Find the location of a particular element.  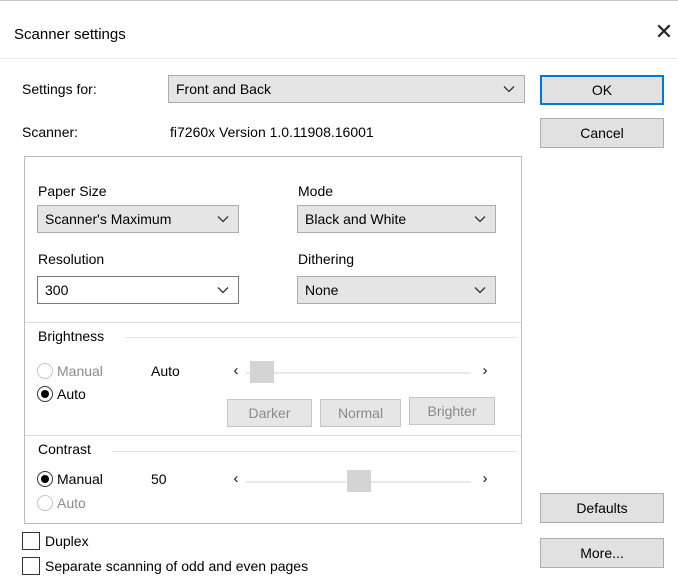

separate-scanning-checkbox: Separate scanning of odd and even pages is located at coordinates (165, 566).